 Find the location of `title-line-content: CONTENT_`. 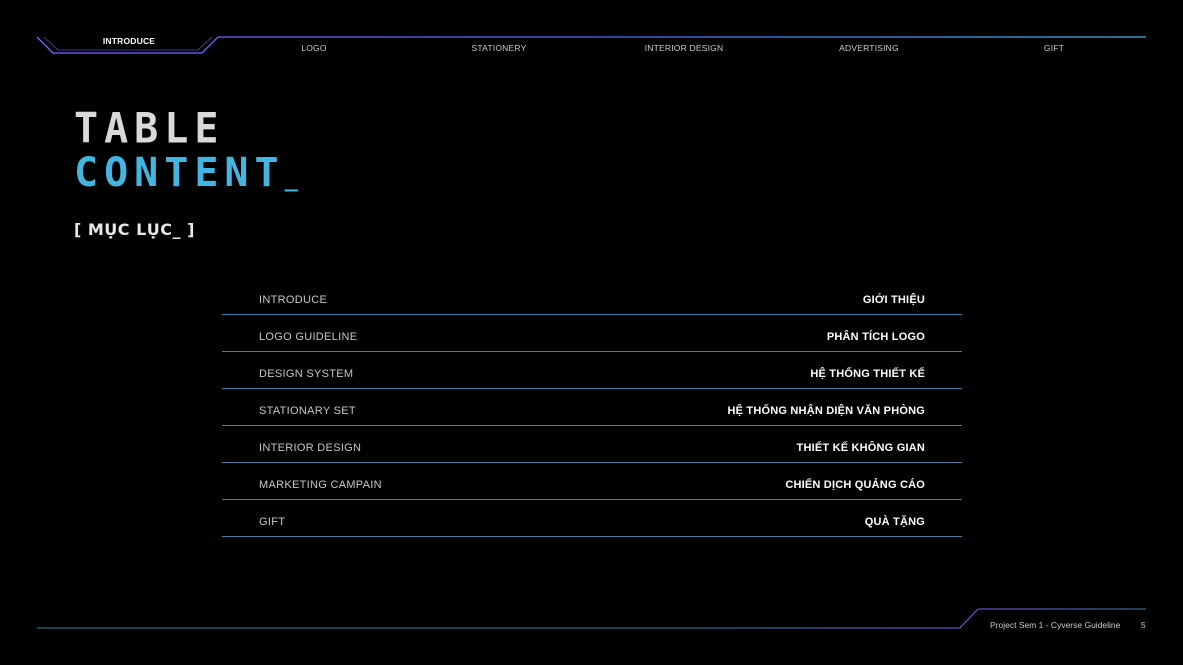

title-line-content: CONTENT_ is located at coordinates (234, 173).